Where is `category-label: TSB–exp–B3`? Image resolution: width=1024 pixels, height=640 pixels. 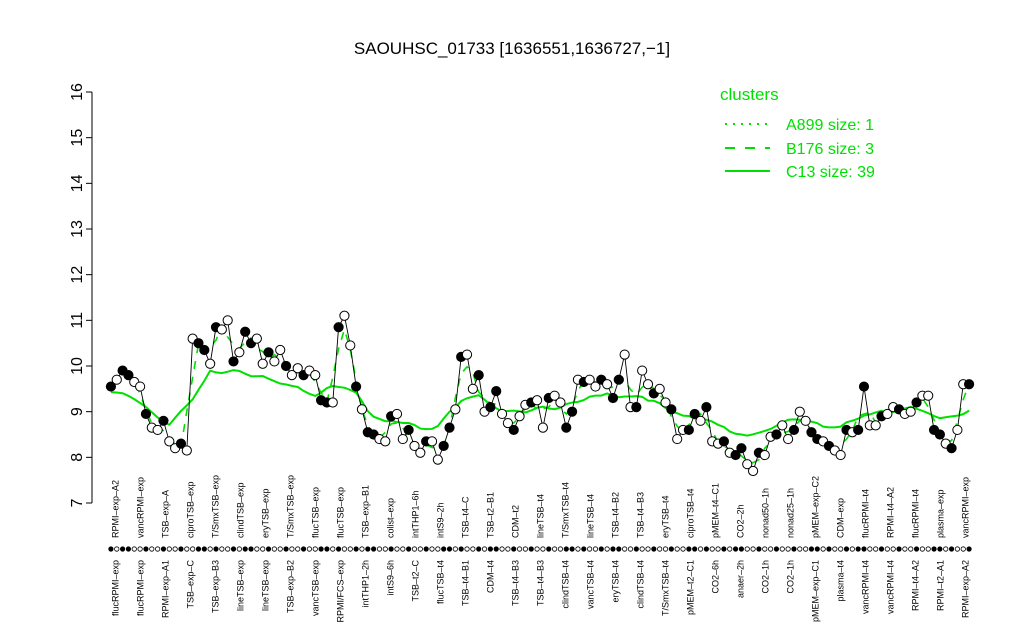
category-label: TSB–exp–B3 is located at coordinates (215, 586).